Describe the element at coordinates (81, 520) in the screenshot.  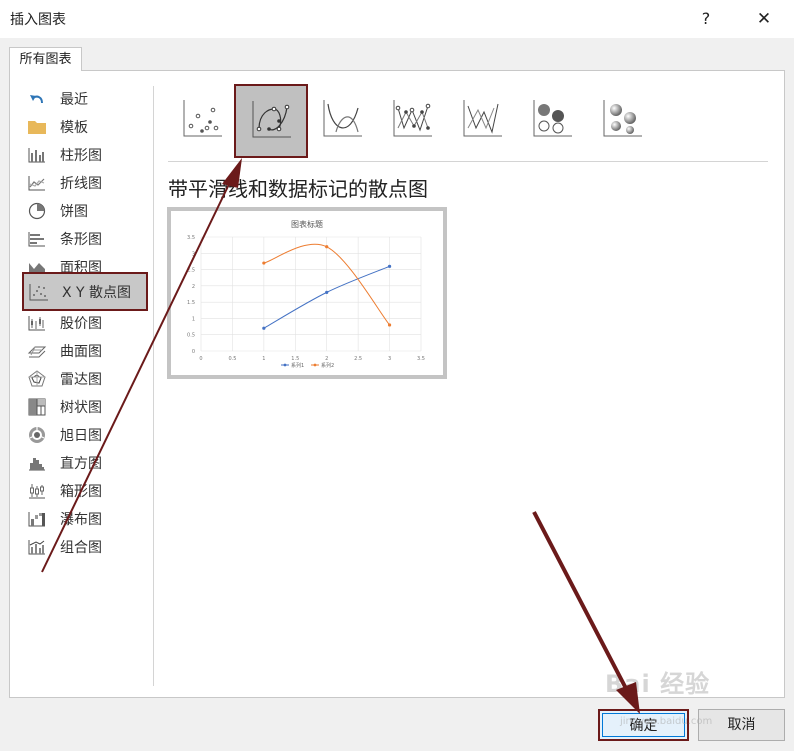
I see `sidebar-item-label: 瀑布图` at that location.